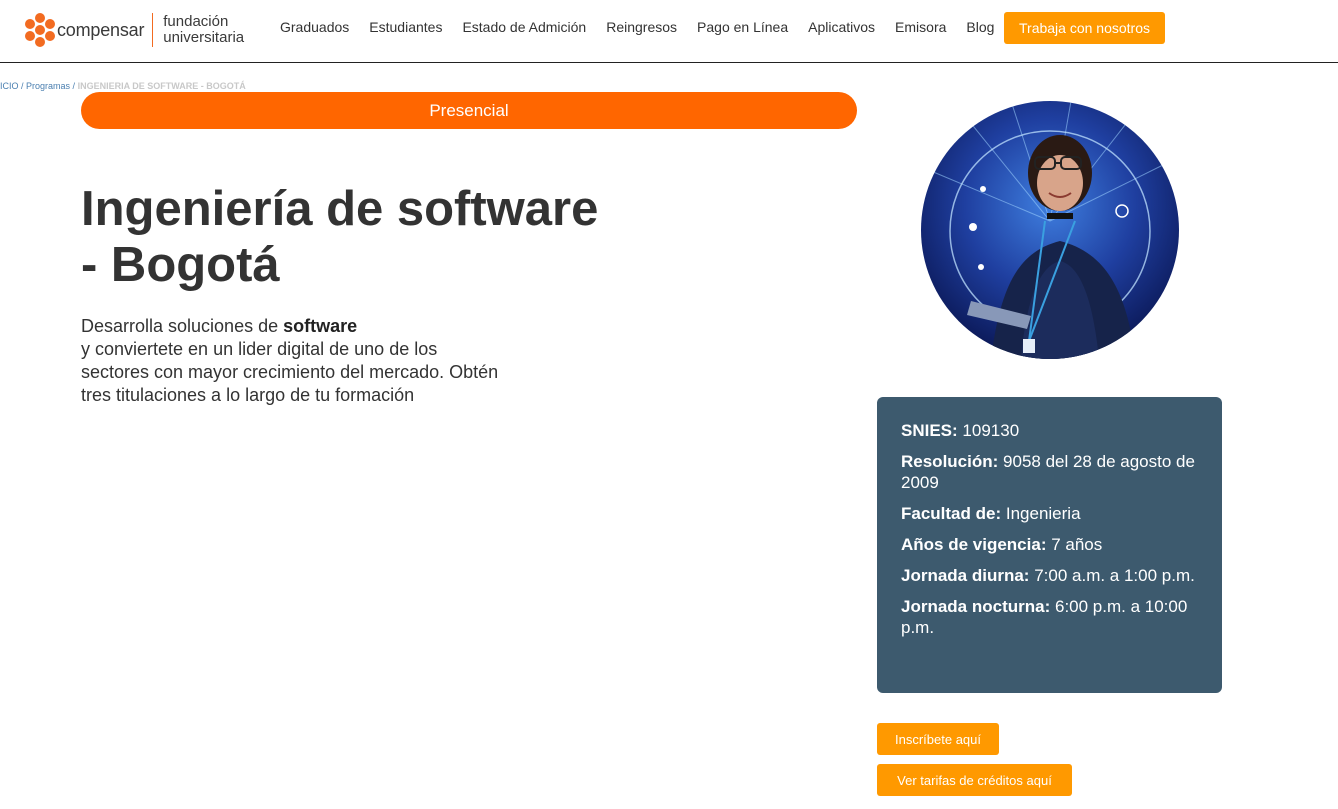 The height and width of the screenshot is (809, 1338). I want to click on nav-graduados: Graduados, so click(314, 27).